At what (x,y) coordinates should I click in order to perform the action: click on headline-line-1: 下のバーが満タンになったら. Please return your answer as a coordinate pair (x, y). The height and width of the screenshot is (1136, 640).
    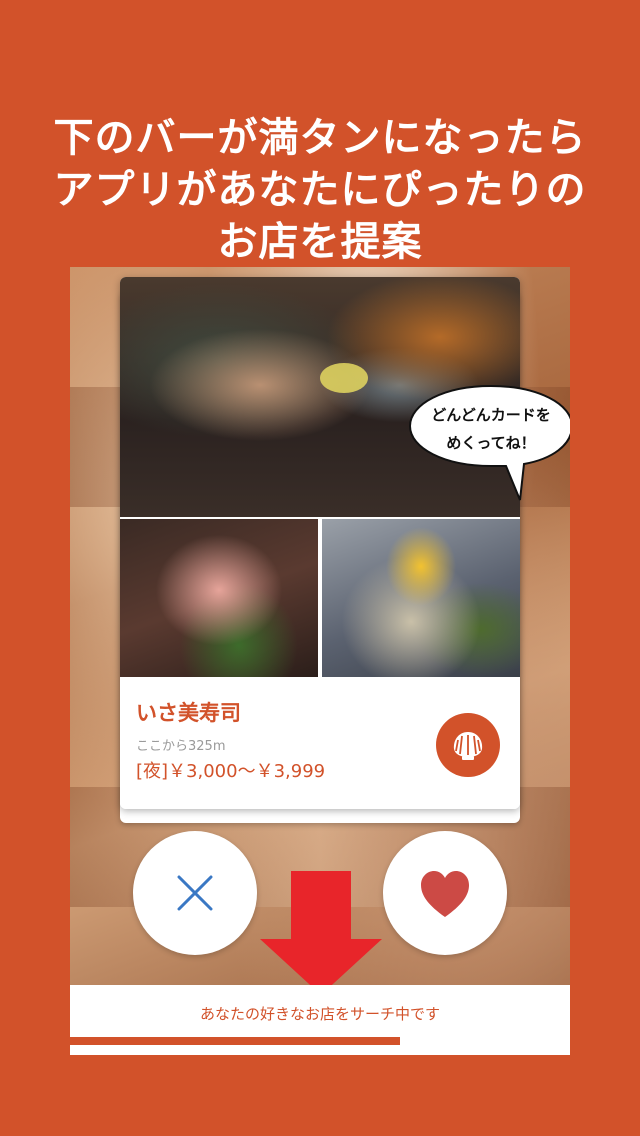
    Looking at the image, I should click on (320, 138).